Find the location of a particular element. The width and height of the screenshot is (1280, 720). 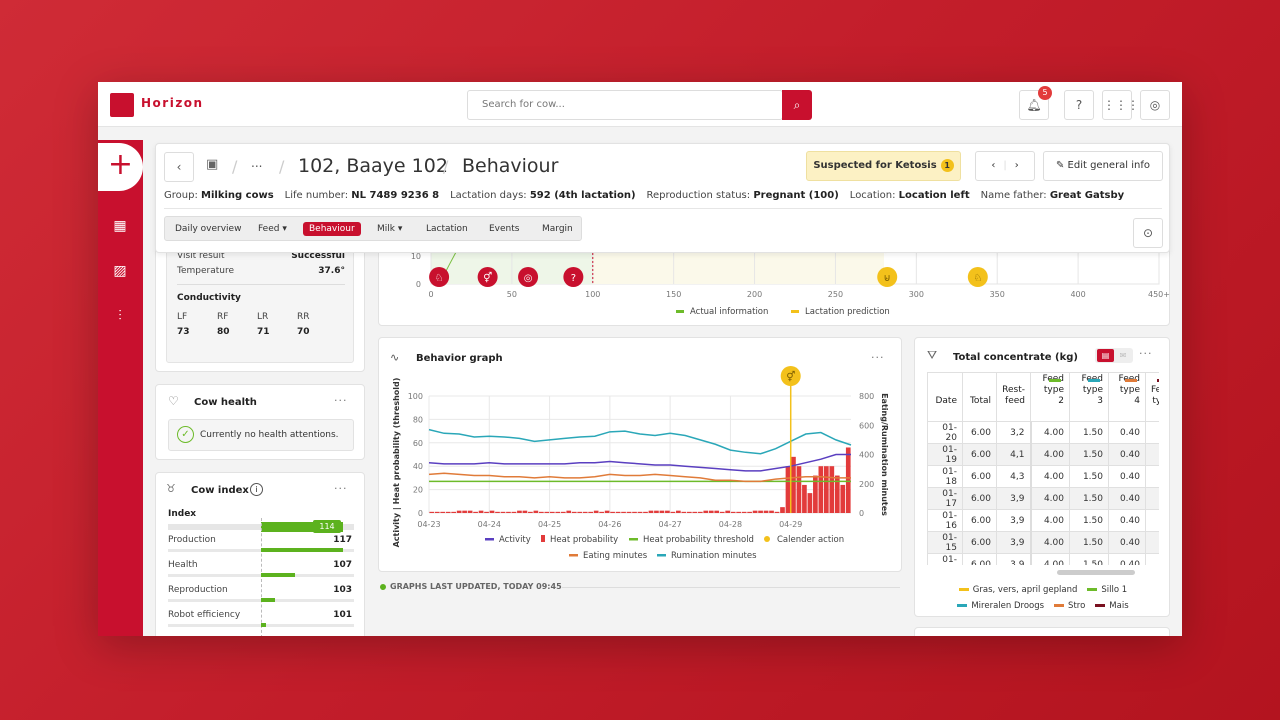

table-cell: 4,1 is located at coordinates (1013, 454).